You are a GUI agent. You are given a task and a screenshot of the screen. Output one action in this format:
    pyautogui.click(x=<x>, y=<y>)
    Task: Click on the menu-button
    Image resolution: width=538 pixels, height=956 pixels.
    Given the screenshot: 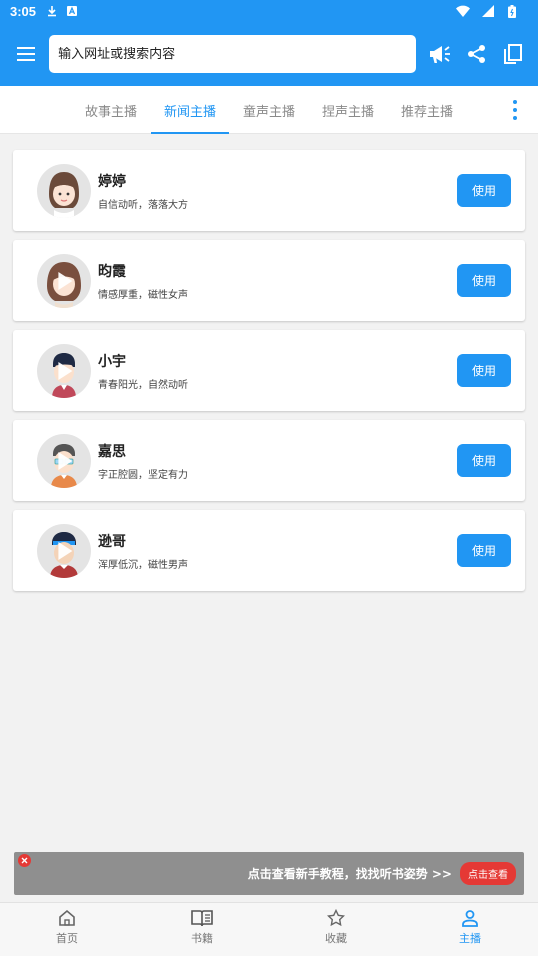 What is the action you would take?
    pyautogui.click(x=25, y=54)
    